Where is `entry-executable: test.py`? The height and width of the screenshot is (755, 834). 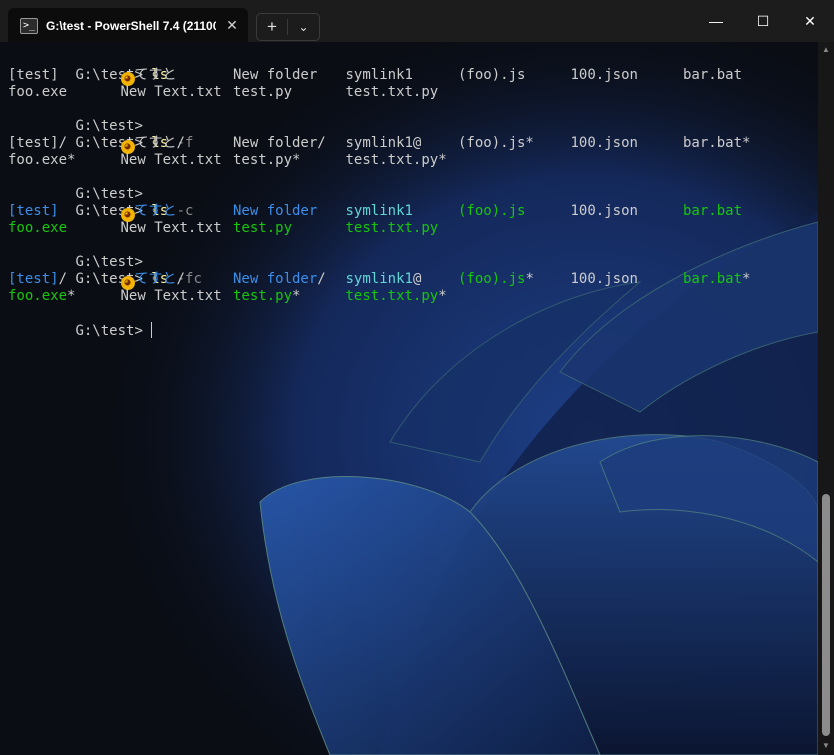 entry-executable: test.py is located at coordinates (263, 228).